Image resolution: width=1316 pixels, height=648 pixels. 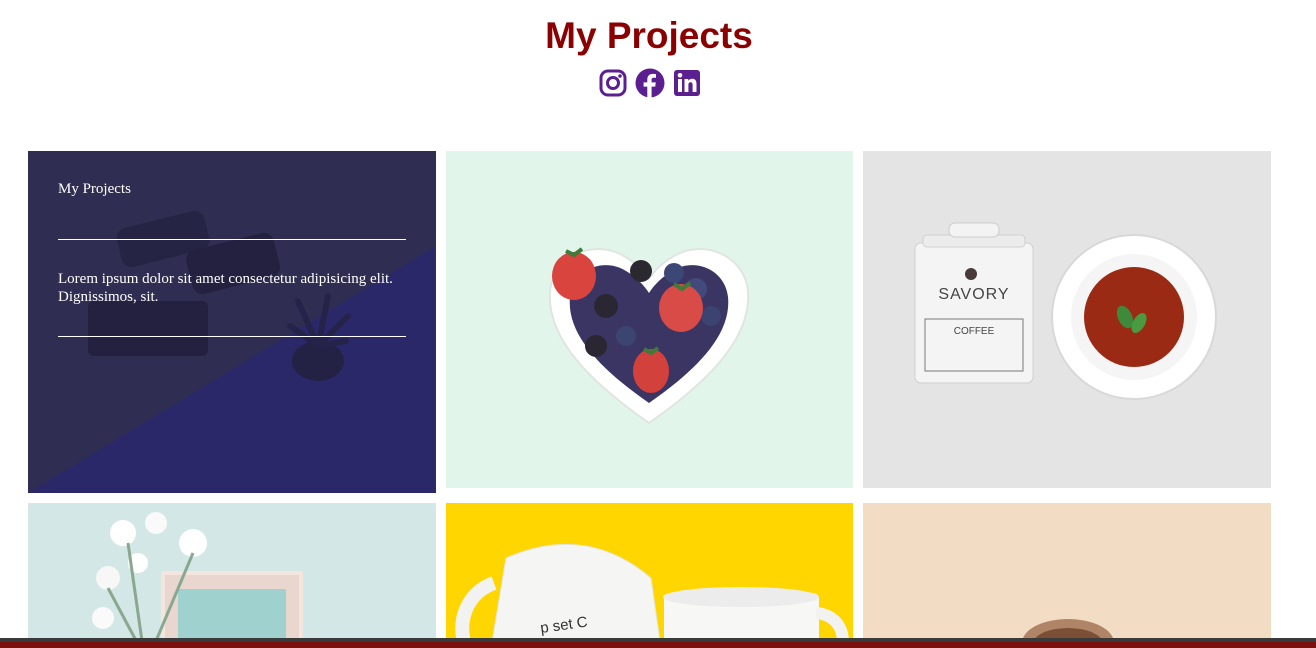 I want to click on overlay-title: My Projects, so click(x=94, y=189).